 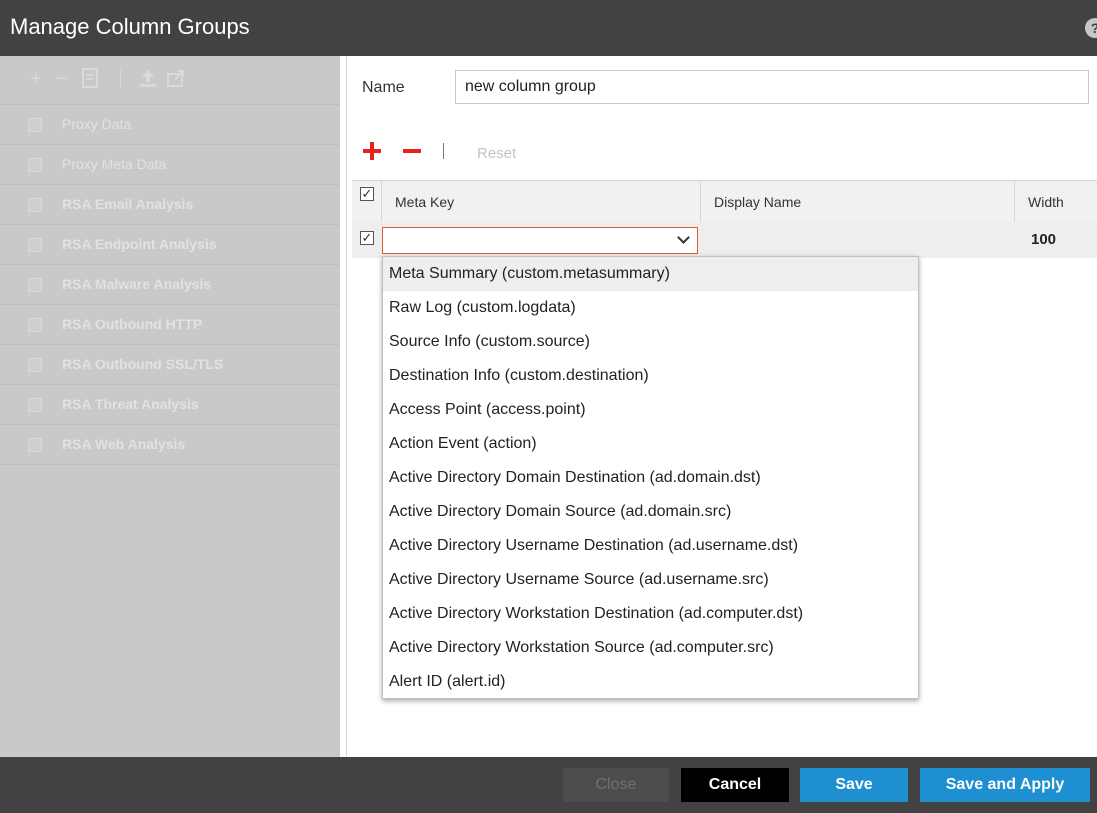 What do you see at coordinates (128, 204) in the screenshot?
I see `group-label: RSA Email Analysis` at bounding box center [128, 204].